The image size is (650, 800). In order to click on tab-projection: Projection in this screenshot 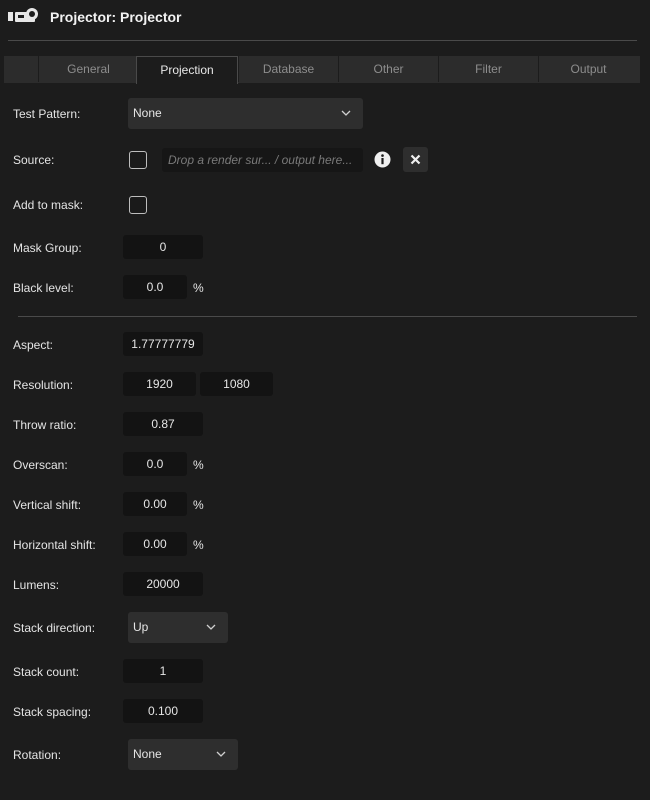, I will do `click(187, 70)`.